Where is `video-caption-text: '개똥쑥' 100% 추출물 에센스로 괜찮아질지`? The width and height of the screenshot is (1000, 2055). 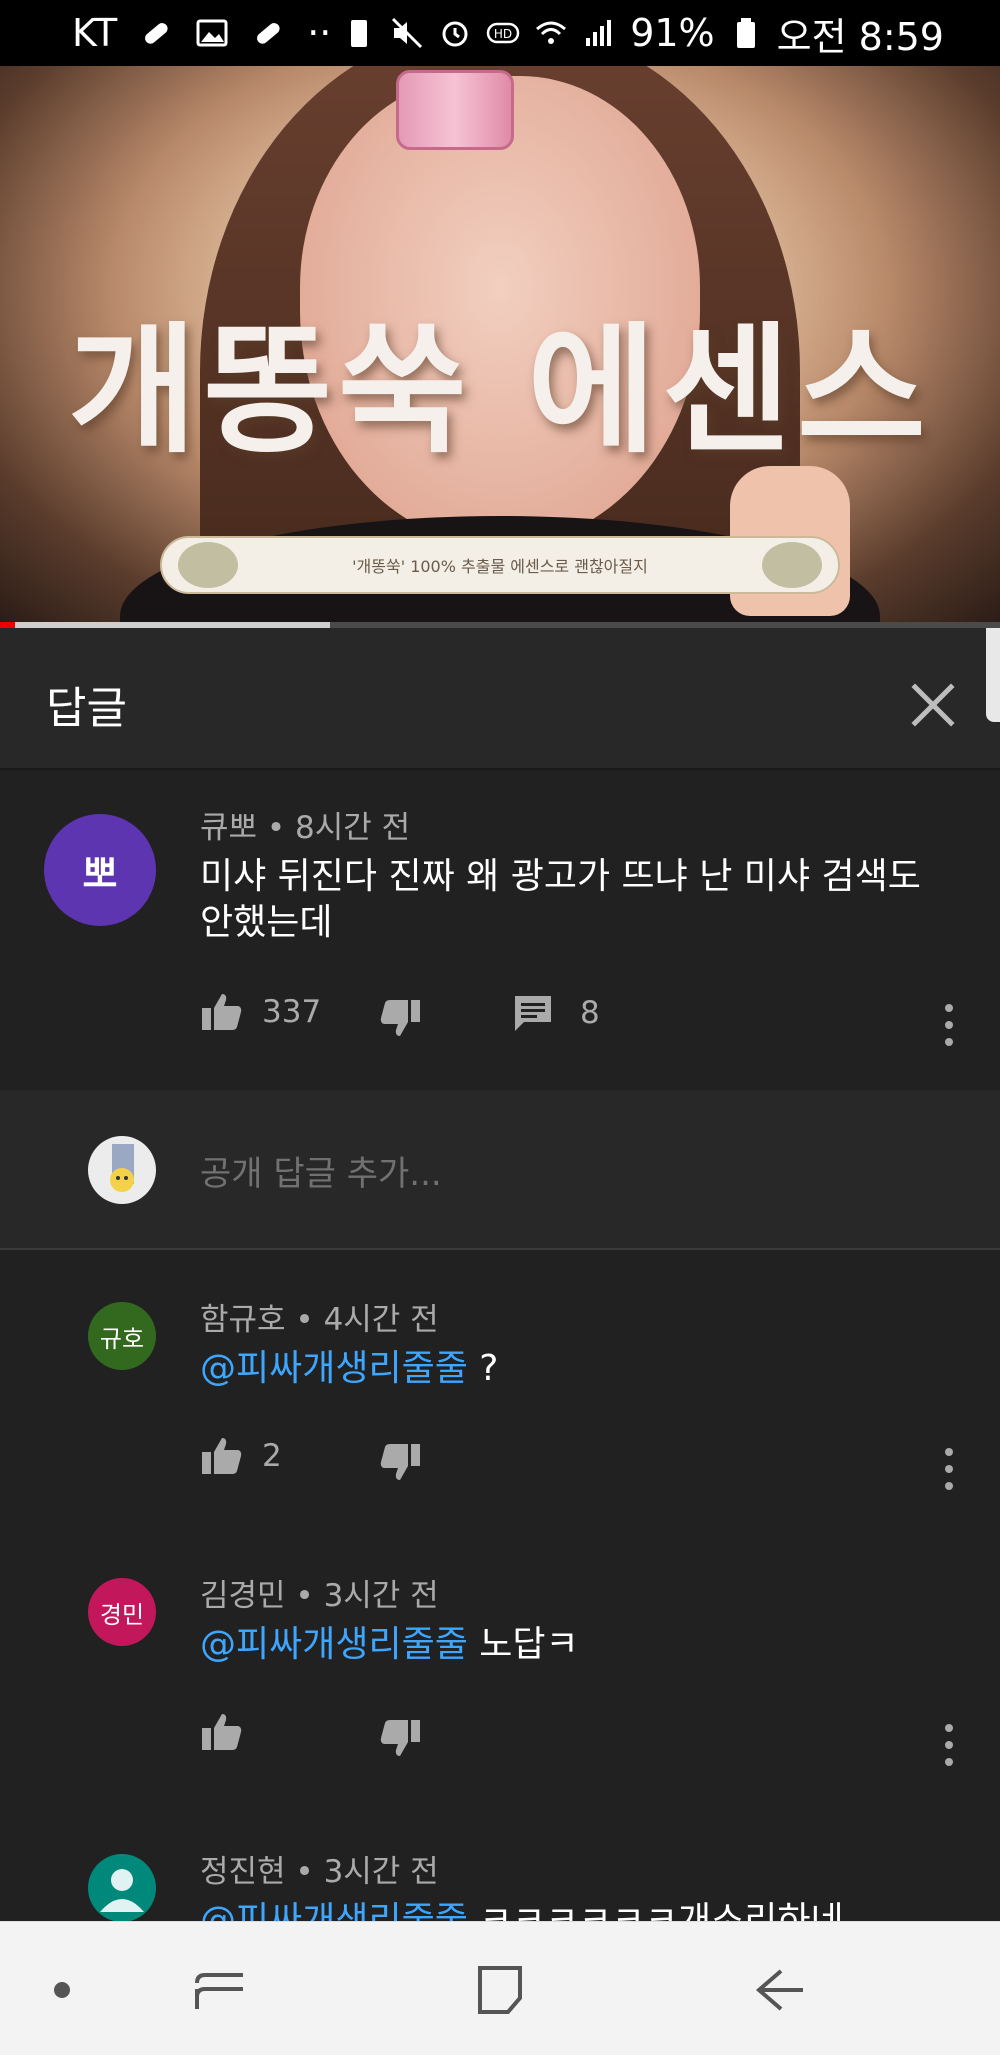
video-caption-text: '개똥쑥' 100% 추출물 에센스로 괜찮아질지 is located at coordinates (500, 566).